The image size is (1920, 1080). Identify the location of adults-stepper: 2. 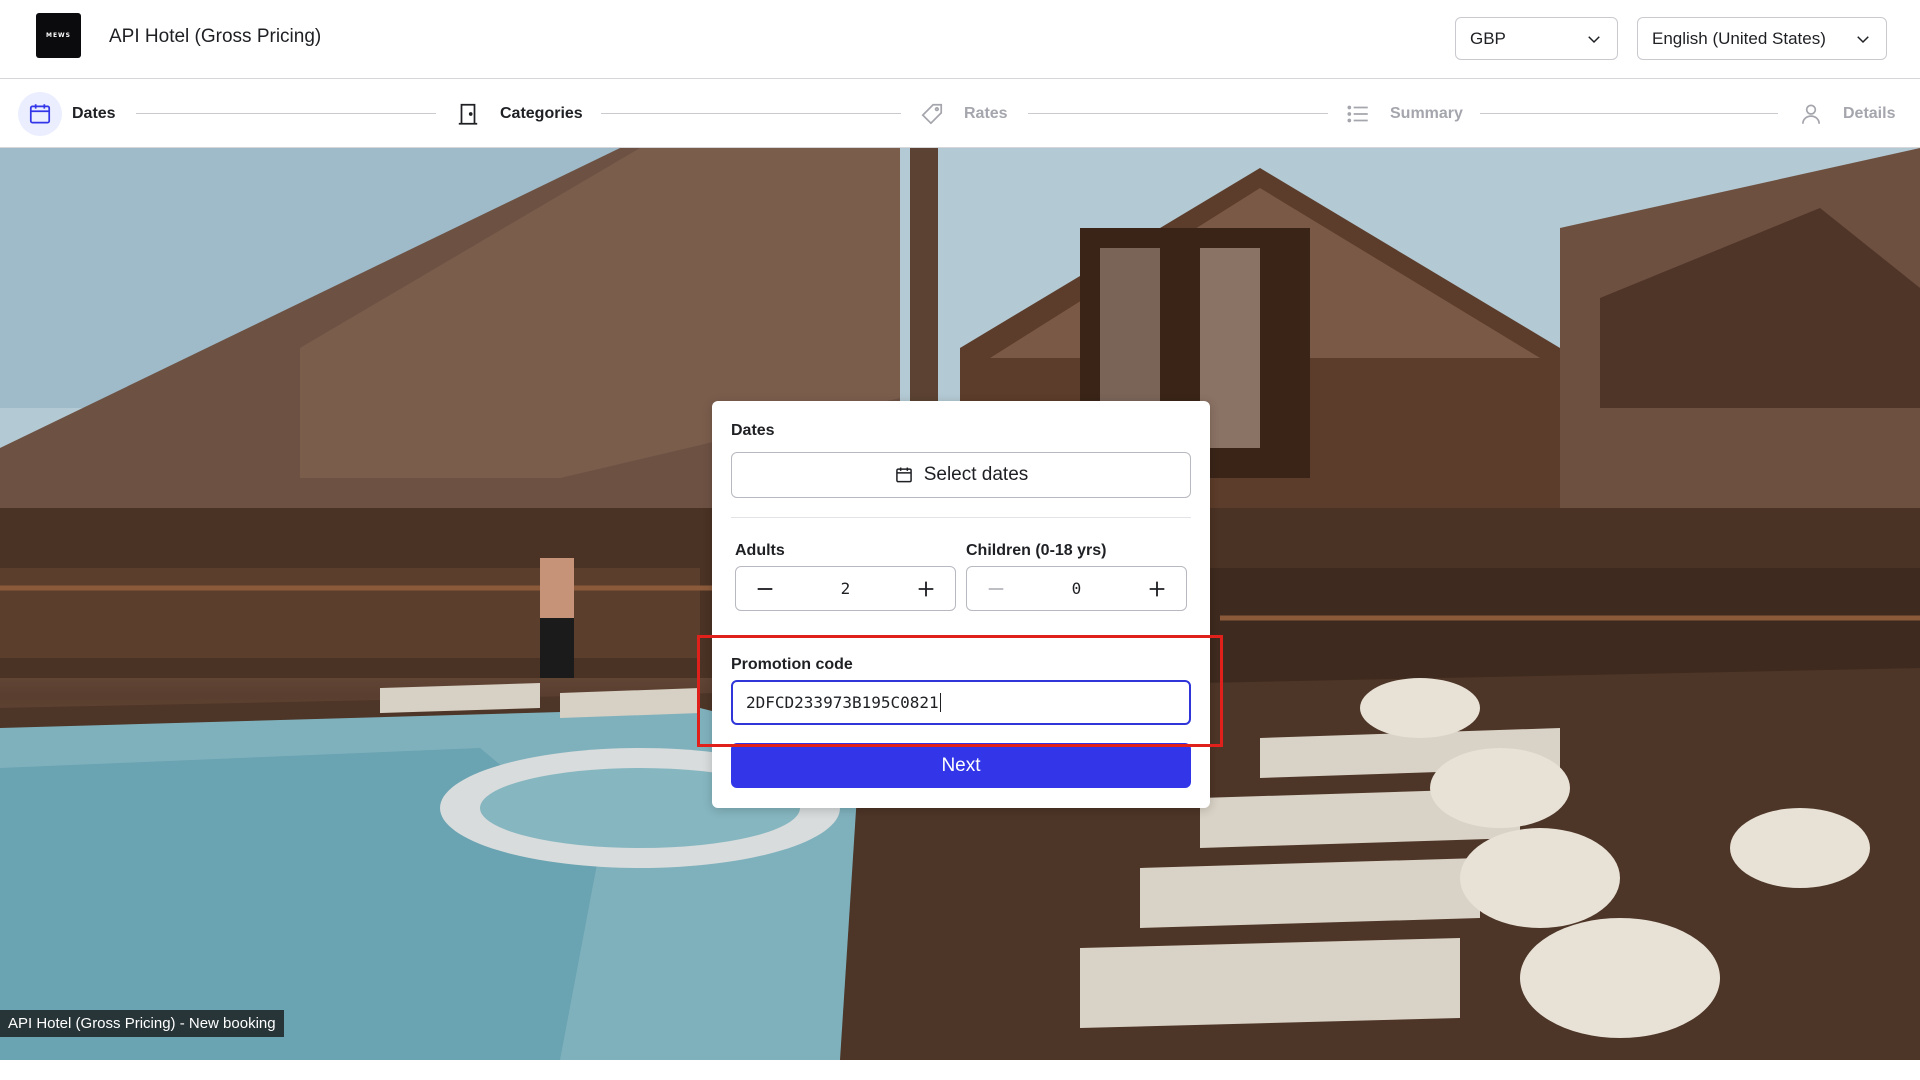
(845, 588).